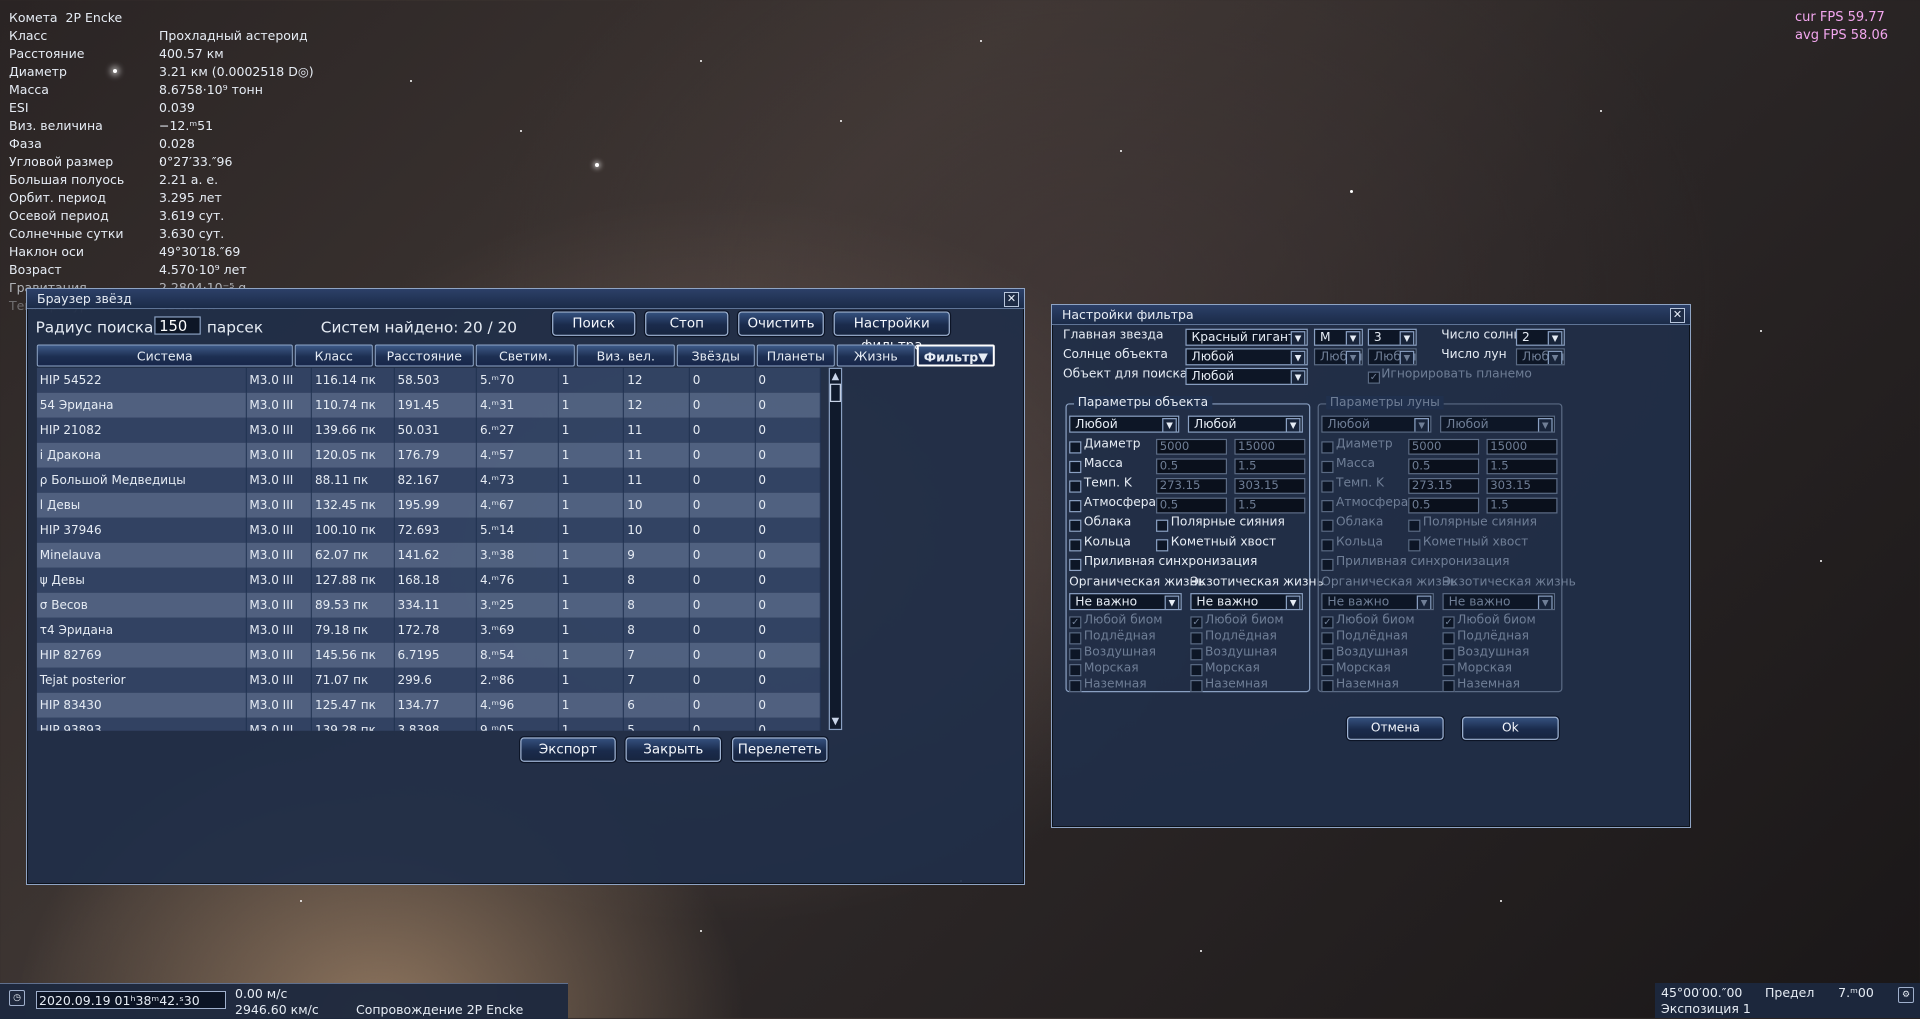 The height and width of the screenshot is (1019, 1920). Describe the element at coordinates (1107, 522) in the screenshot. I see `object-params-group-clouds-label: Облака` at that location.